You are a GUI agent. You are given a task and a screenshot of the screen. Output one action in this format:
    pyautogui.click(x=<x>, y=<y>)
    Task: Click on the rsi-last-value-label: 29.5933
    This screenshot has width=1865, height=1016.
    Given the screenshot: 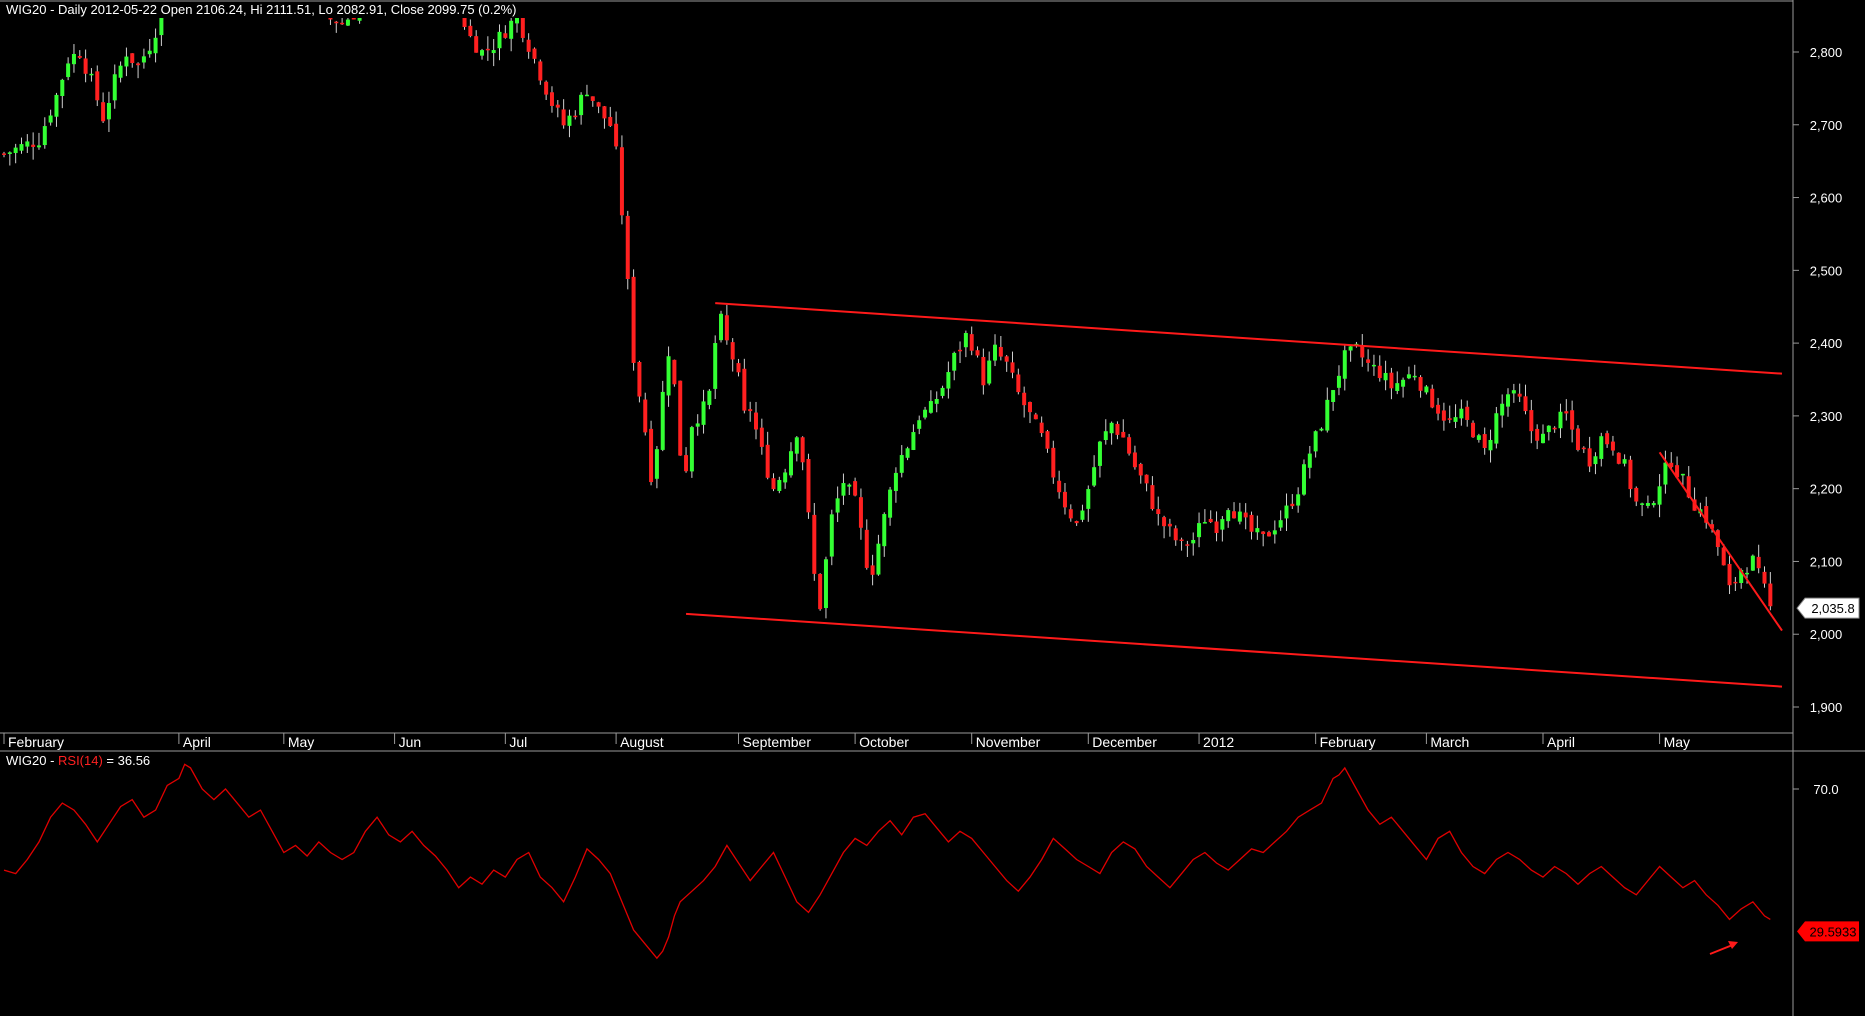 What is the action you would take?
    pyautogui.click(x=1833, y=931)
    